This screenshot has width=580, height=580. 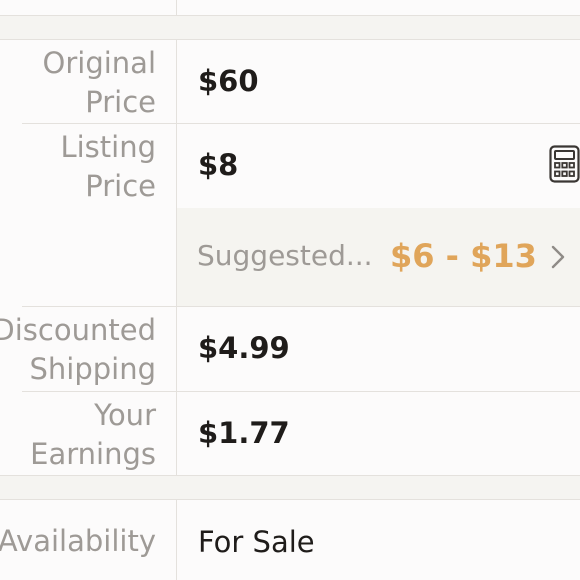 What do you see at coordinates (463, 256) in the screenshot?
I see `suggested-price-range: $6 - $13` at bounding box center [463, 256].